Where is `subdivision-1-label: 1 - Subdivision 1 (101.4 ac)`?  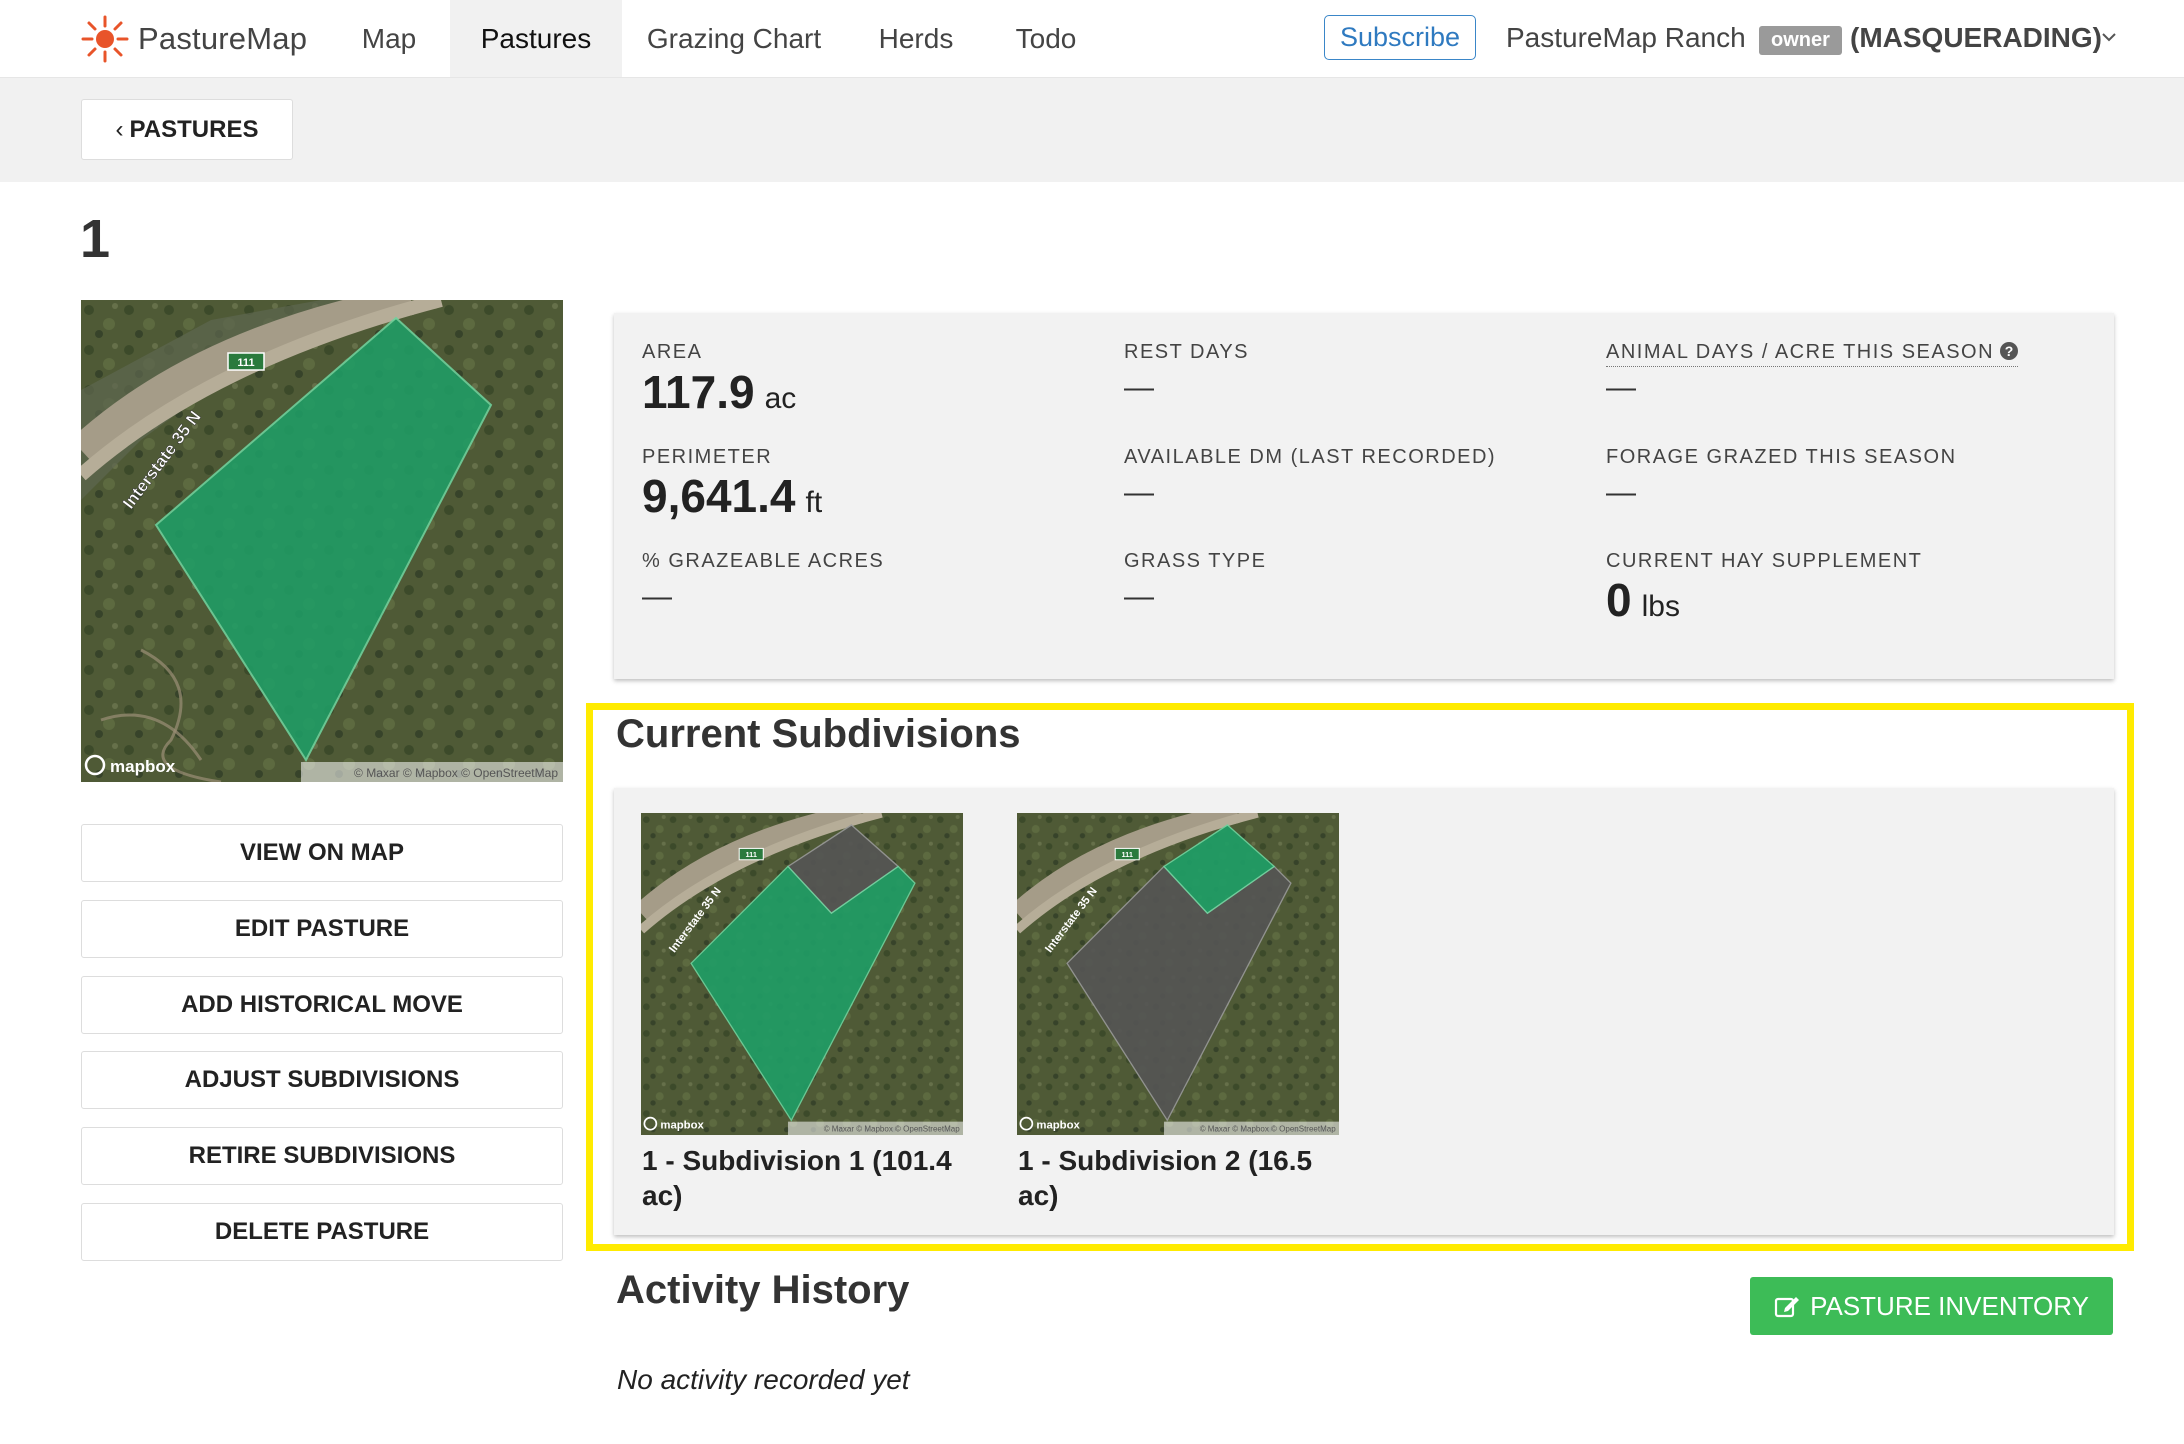 subdivision-1-label: 1 - Subdivision 1 (101.4 ac) is located at coordinates (807, 1178).